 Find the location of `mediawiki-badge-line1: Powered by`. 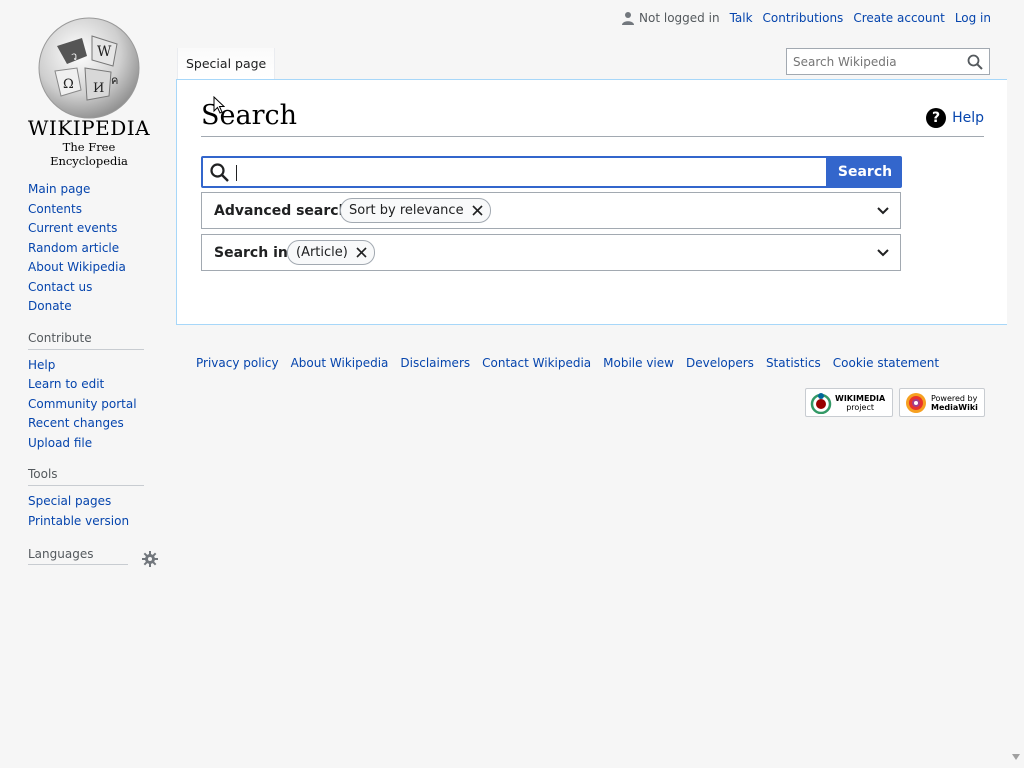

mediawiki-badge-line1: Powered by is located at coordinates (954, 398).